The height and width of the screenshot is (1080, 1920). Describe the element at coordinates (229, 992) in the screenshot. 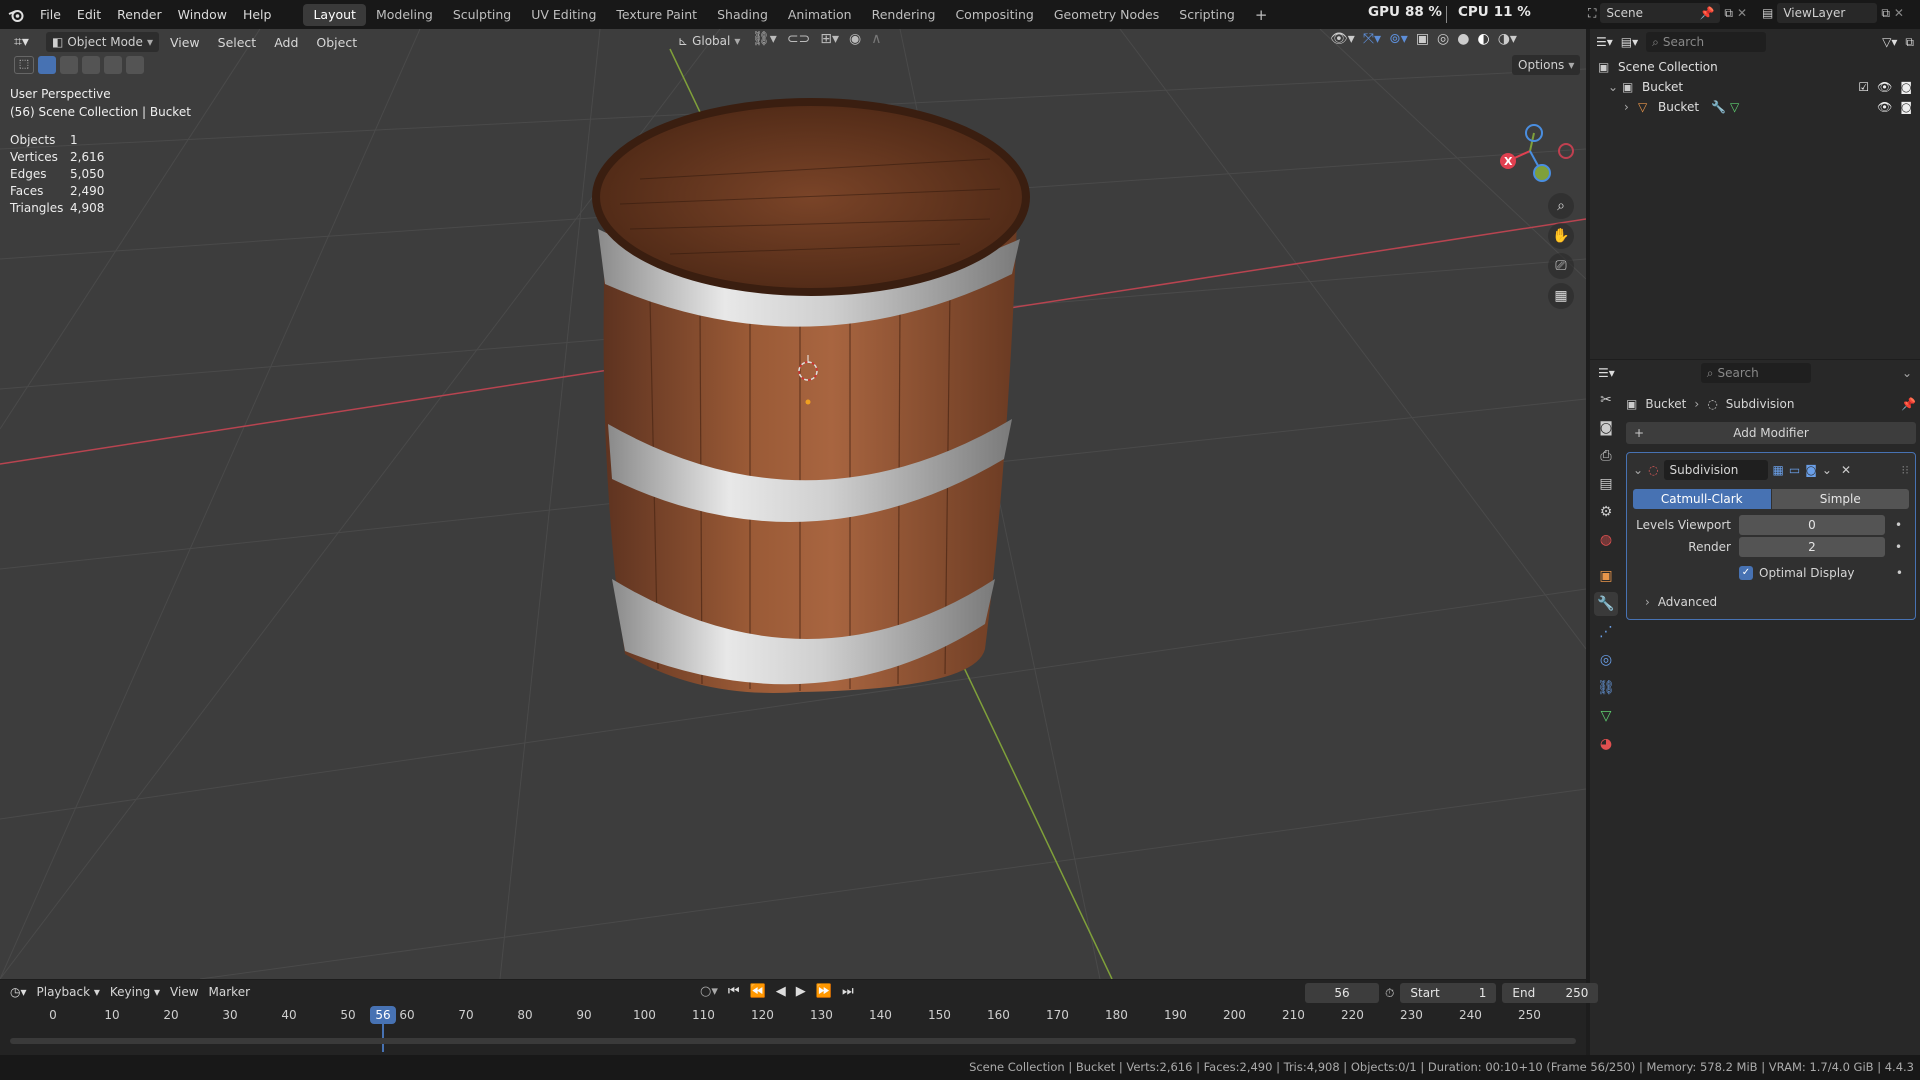

I see `timeline-menu-marker: Marker` at that location.